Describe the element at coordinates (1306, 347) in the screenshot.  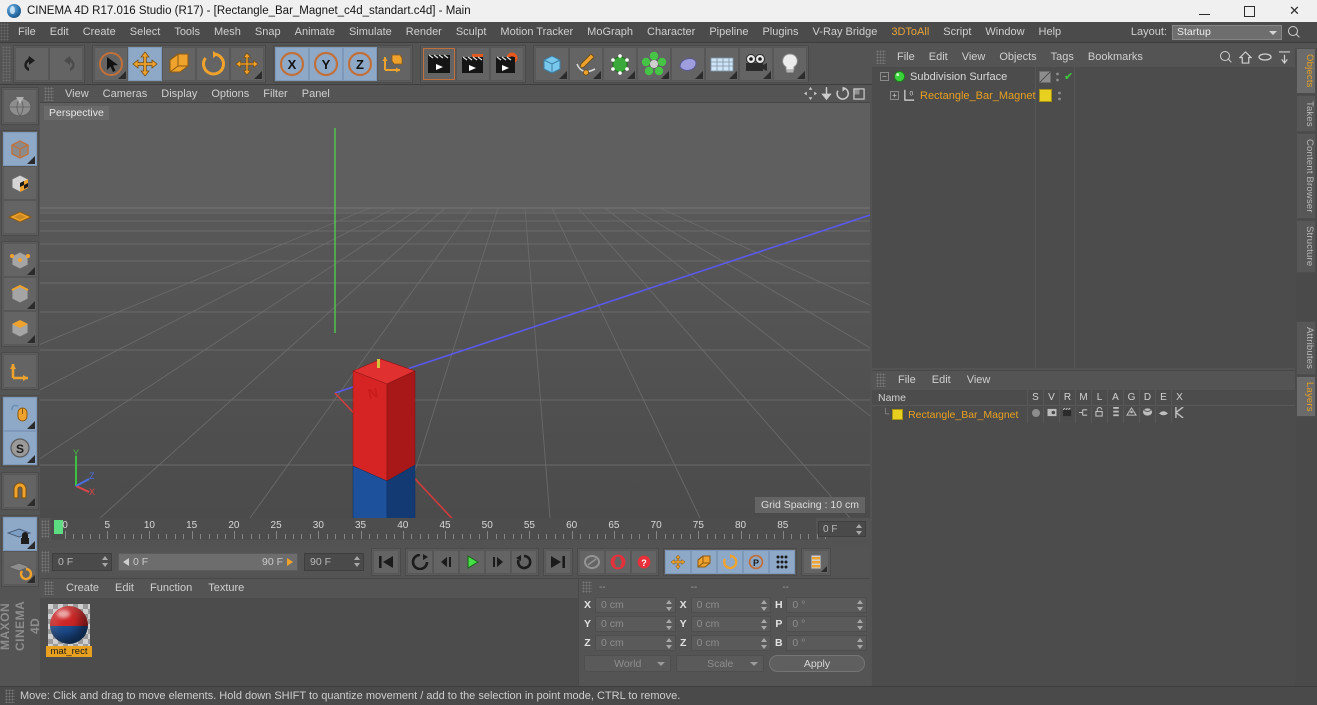
I see `tab-attributes: Attributes` at that location.